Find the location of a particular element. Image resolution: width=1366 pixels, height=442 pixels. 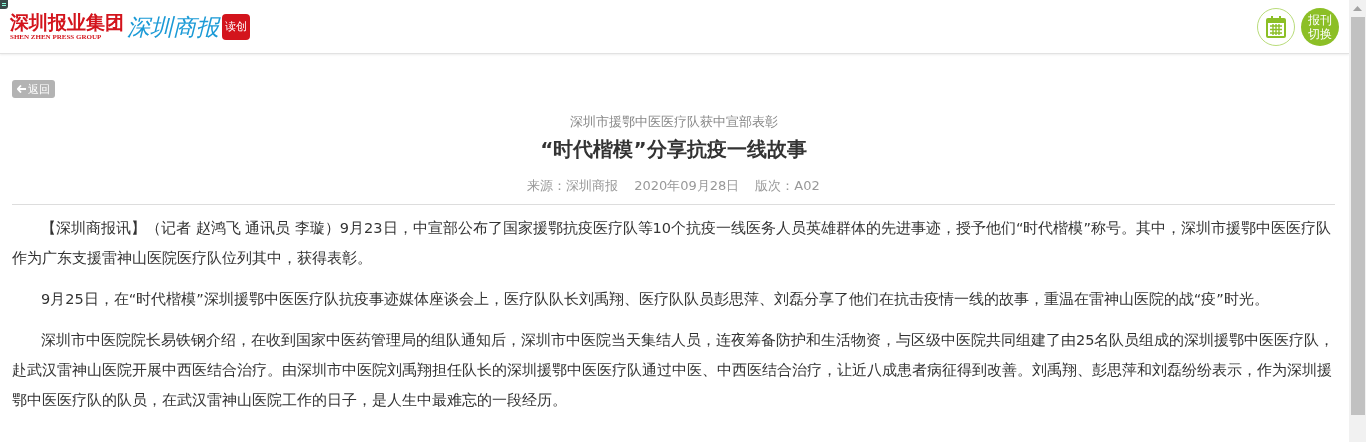

article-kicker: 深圳市援鄂中医医疗队获中宣部表彰 is located at coordinates (673, 122).